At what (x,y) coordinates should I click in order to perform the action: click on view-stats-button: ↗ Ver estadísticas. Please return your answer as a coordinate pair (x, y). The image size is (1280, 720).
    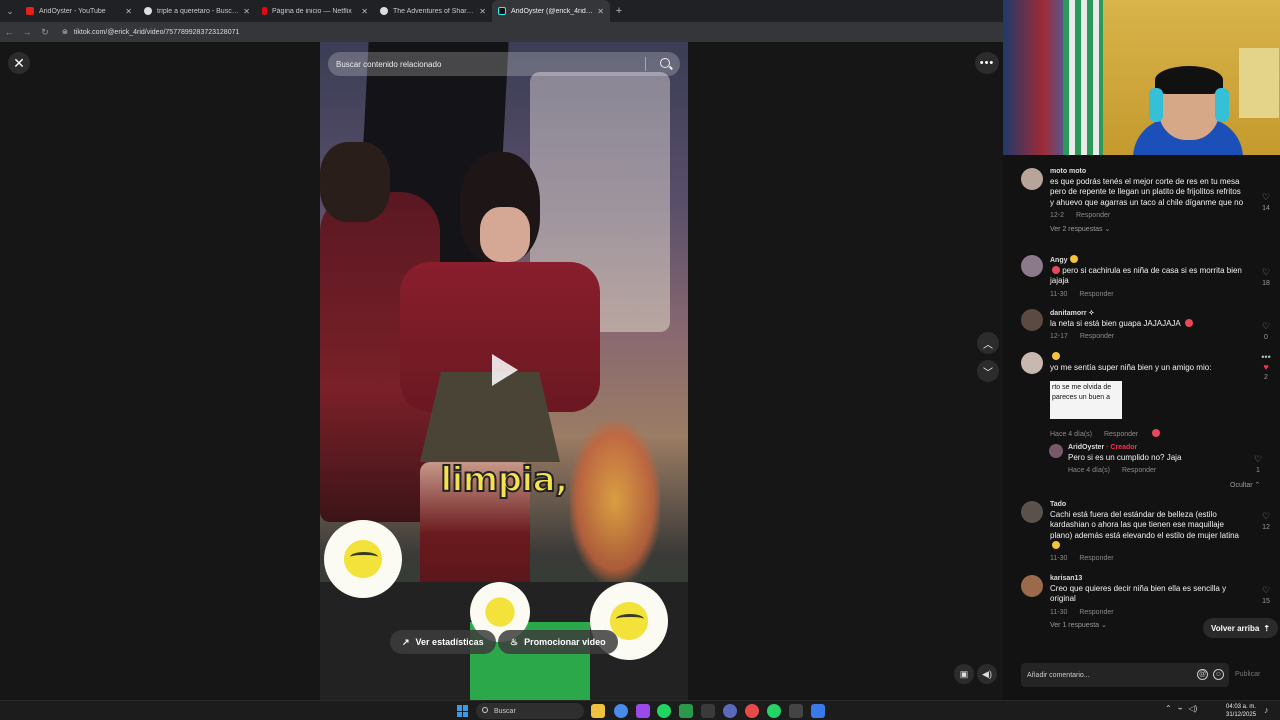
    Looking at the image, I should click on (443, 642).